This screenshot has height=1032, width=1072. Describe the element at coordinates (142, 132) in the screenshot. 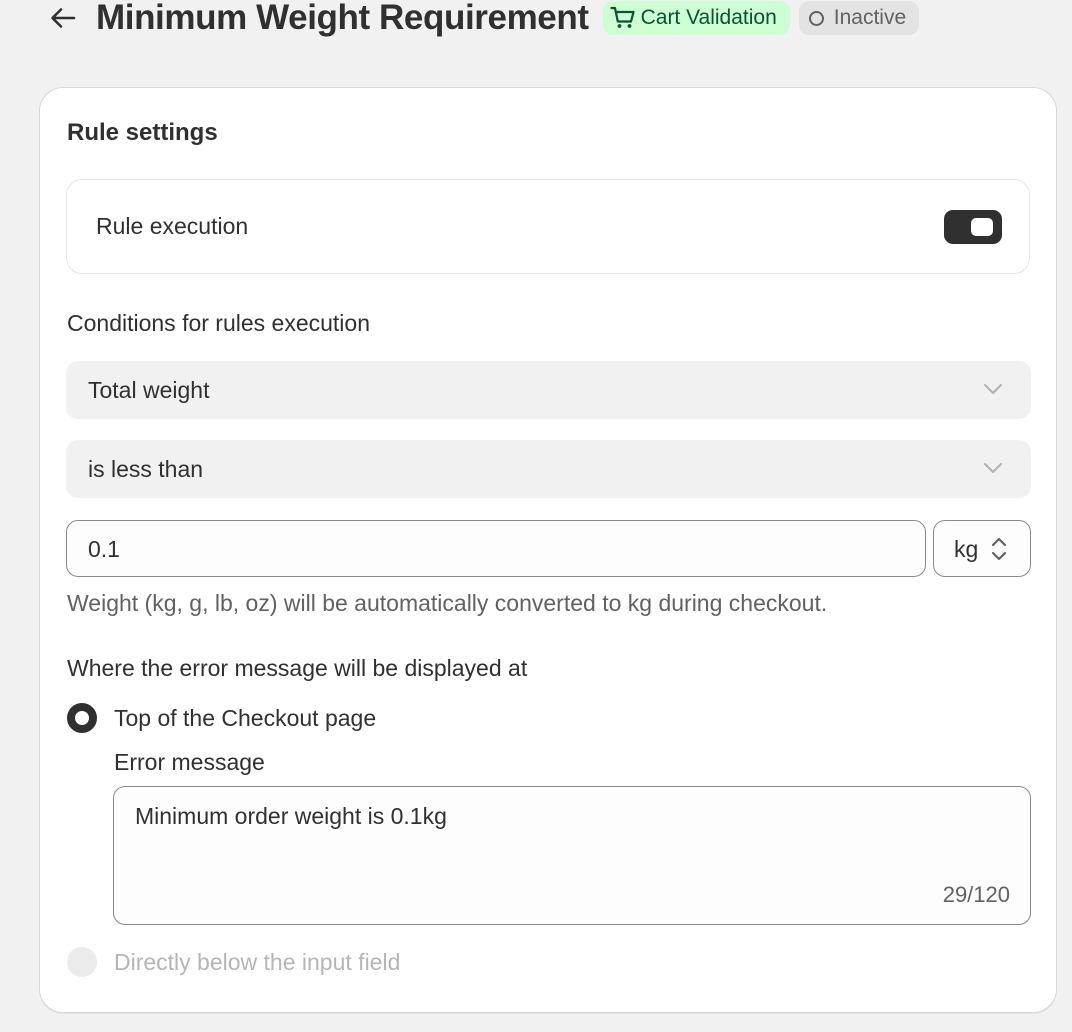

I see `card-title: Rule settings` at that location.